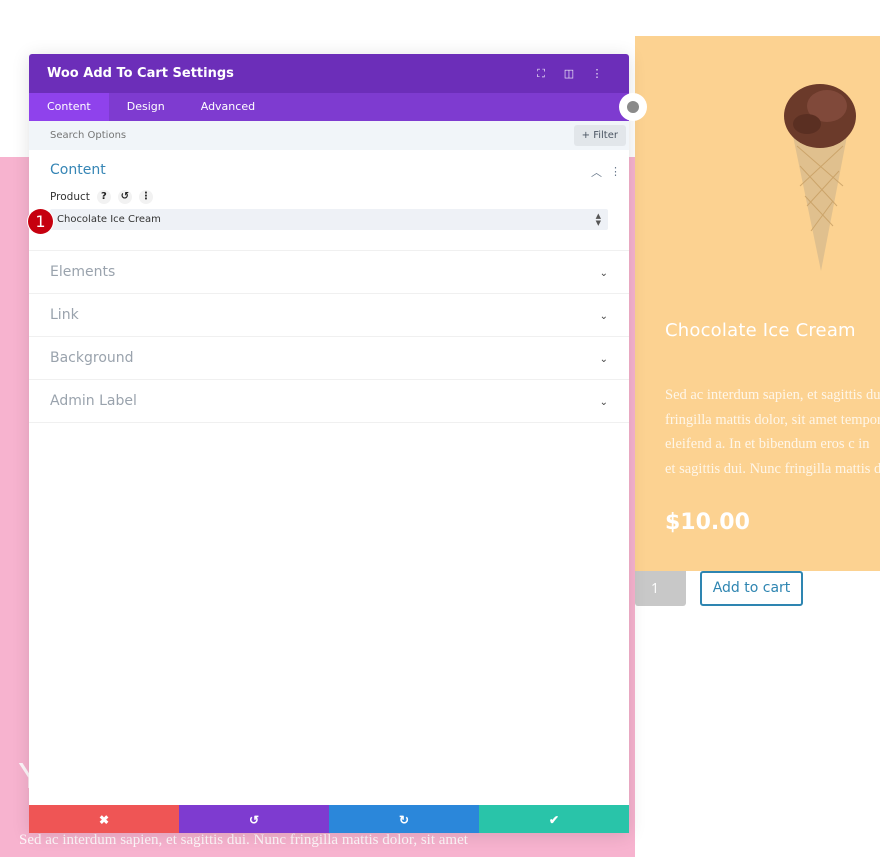  Describe the element at coordinates (40, 221) in the screenshot. I see `step-badge: 1` at that location.